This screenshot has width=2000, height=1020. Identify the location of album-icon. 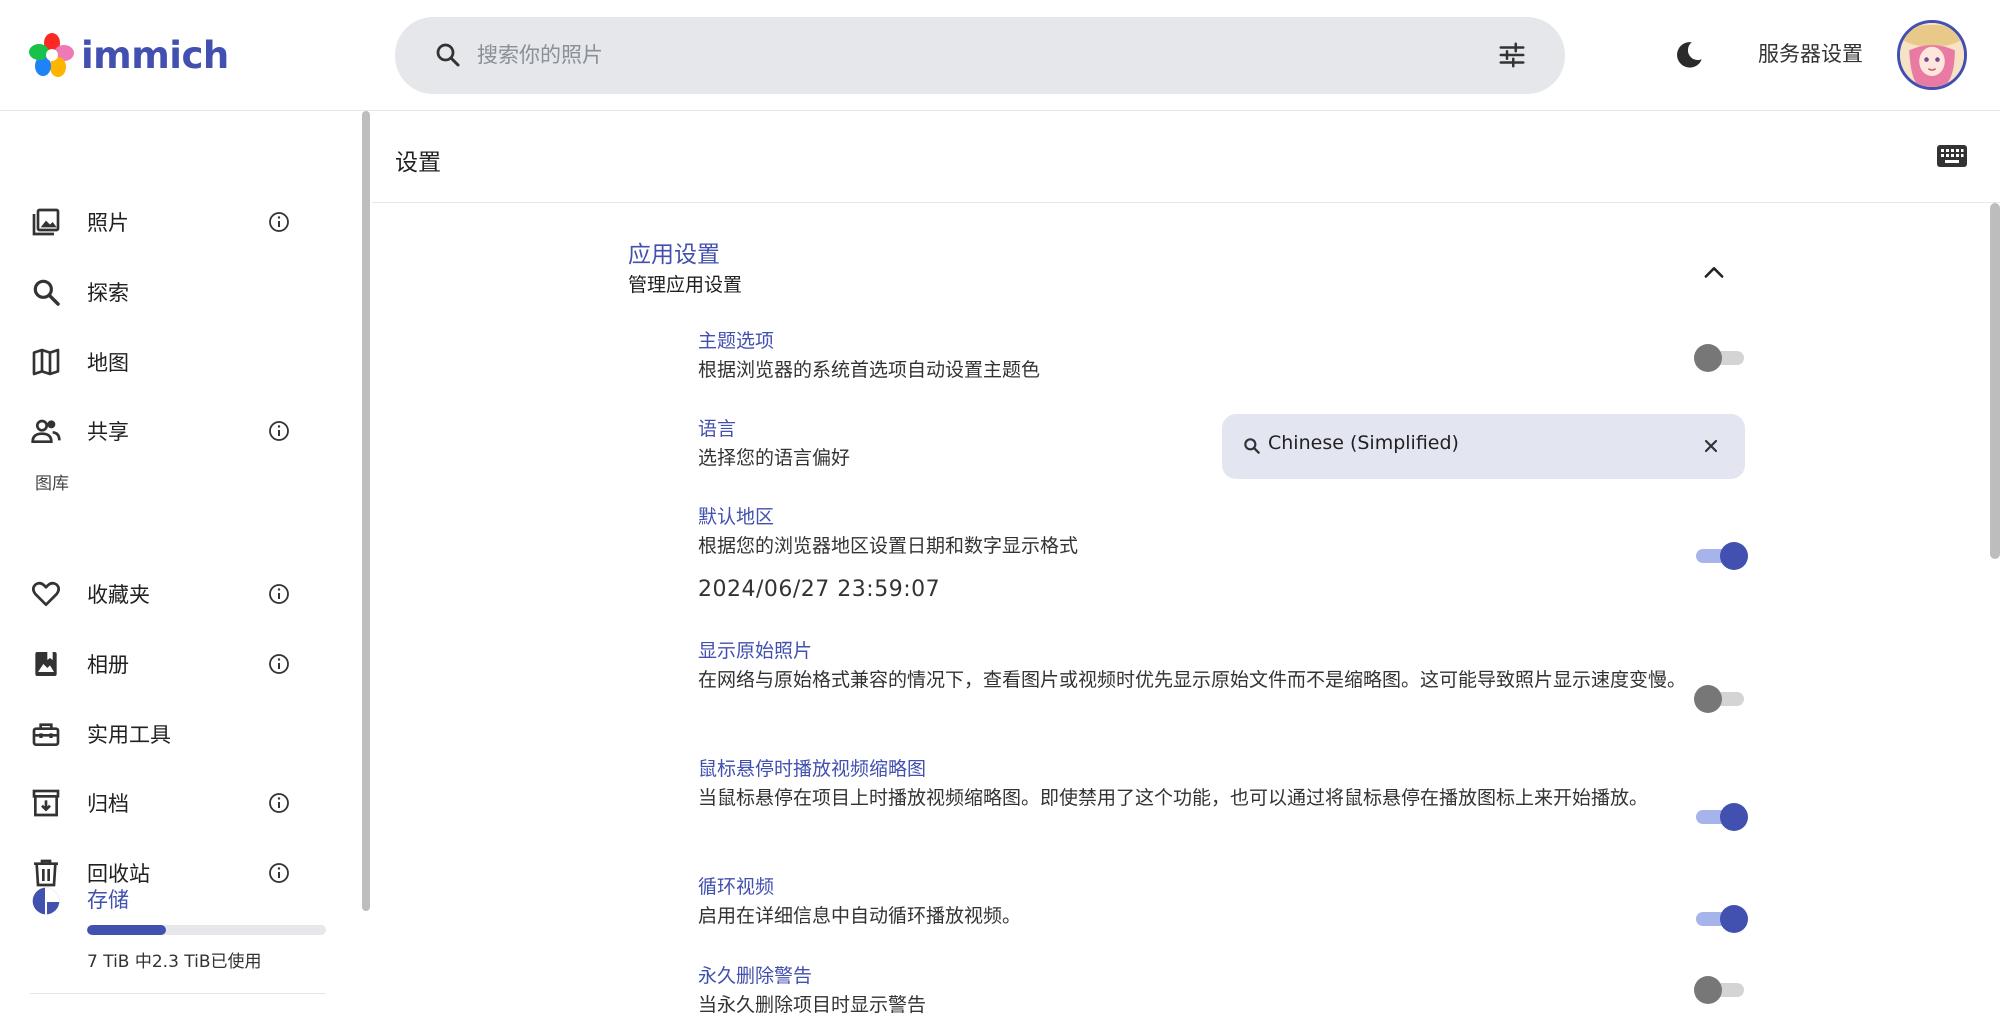
(46, 664).